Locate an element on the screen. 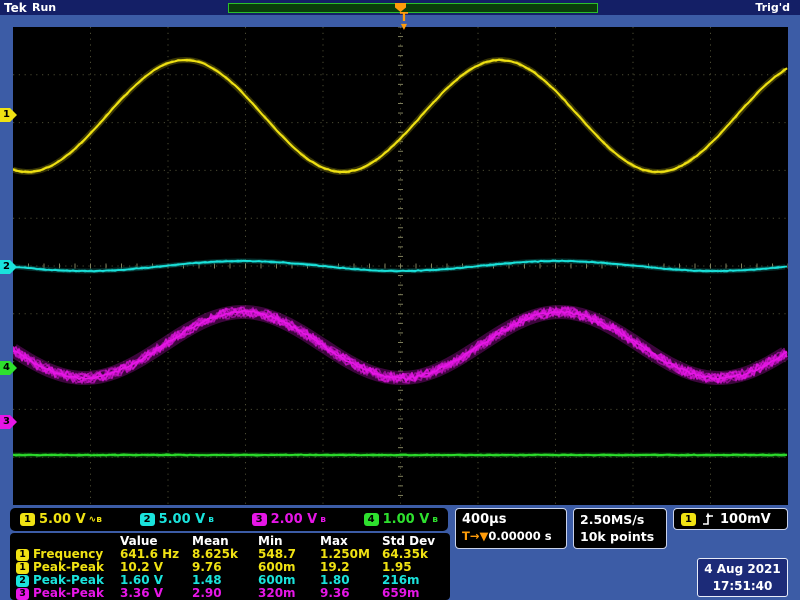 This screenshot has height=600, width=800. trigger-position-readout: T→▼0.00000 s is located at coordinates (511, 536).